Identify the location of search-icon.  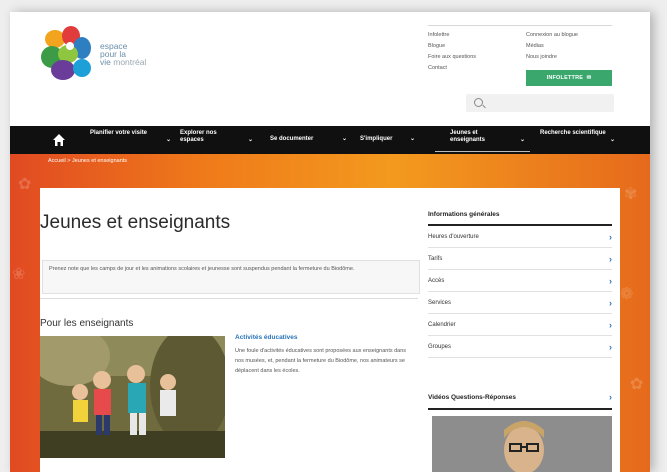
(478, 102).